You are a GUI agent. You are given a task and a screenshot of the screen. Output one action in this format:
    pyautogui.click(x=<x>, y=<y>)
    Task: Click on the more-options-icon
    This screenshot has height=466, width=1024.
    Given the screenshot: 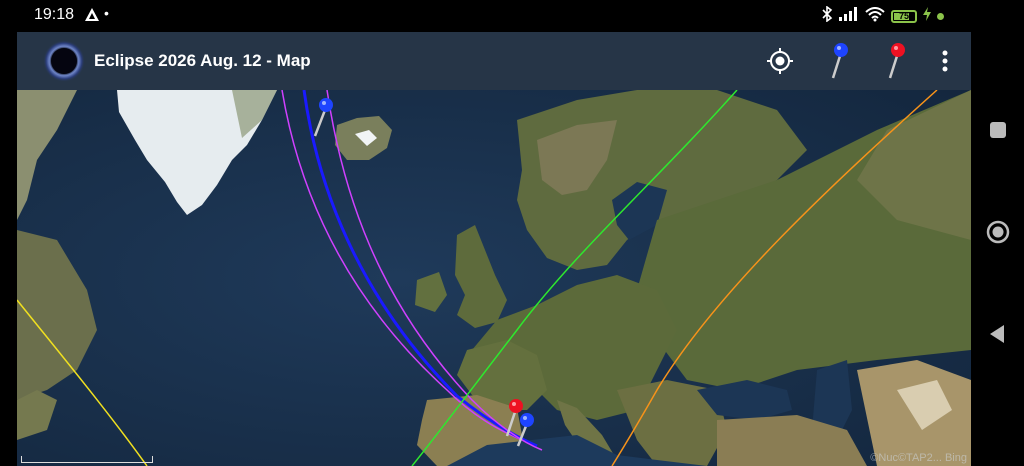 What is the action you would take?
    pyautogui.click(x=945, y=61)
    